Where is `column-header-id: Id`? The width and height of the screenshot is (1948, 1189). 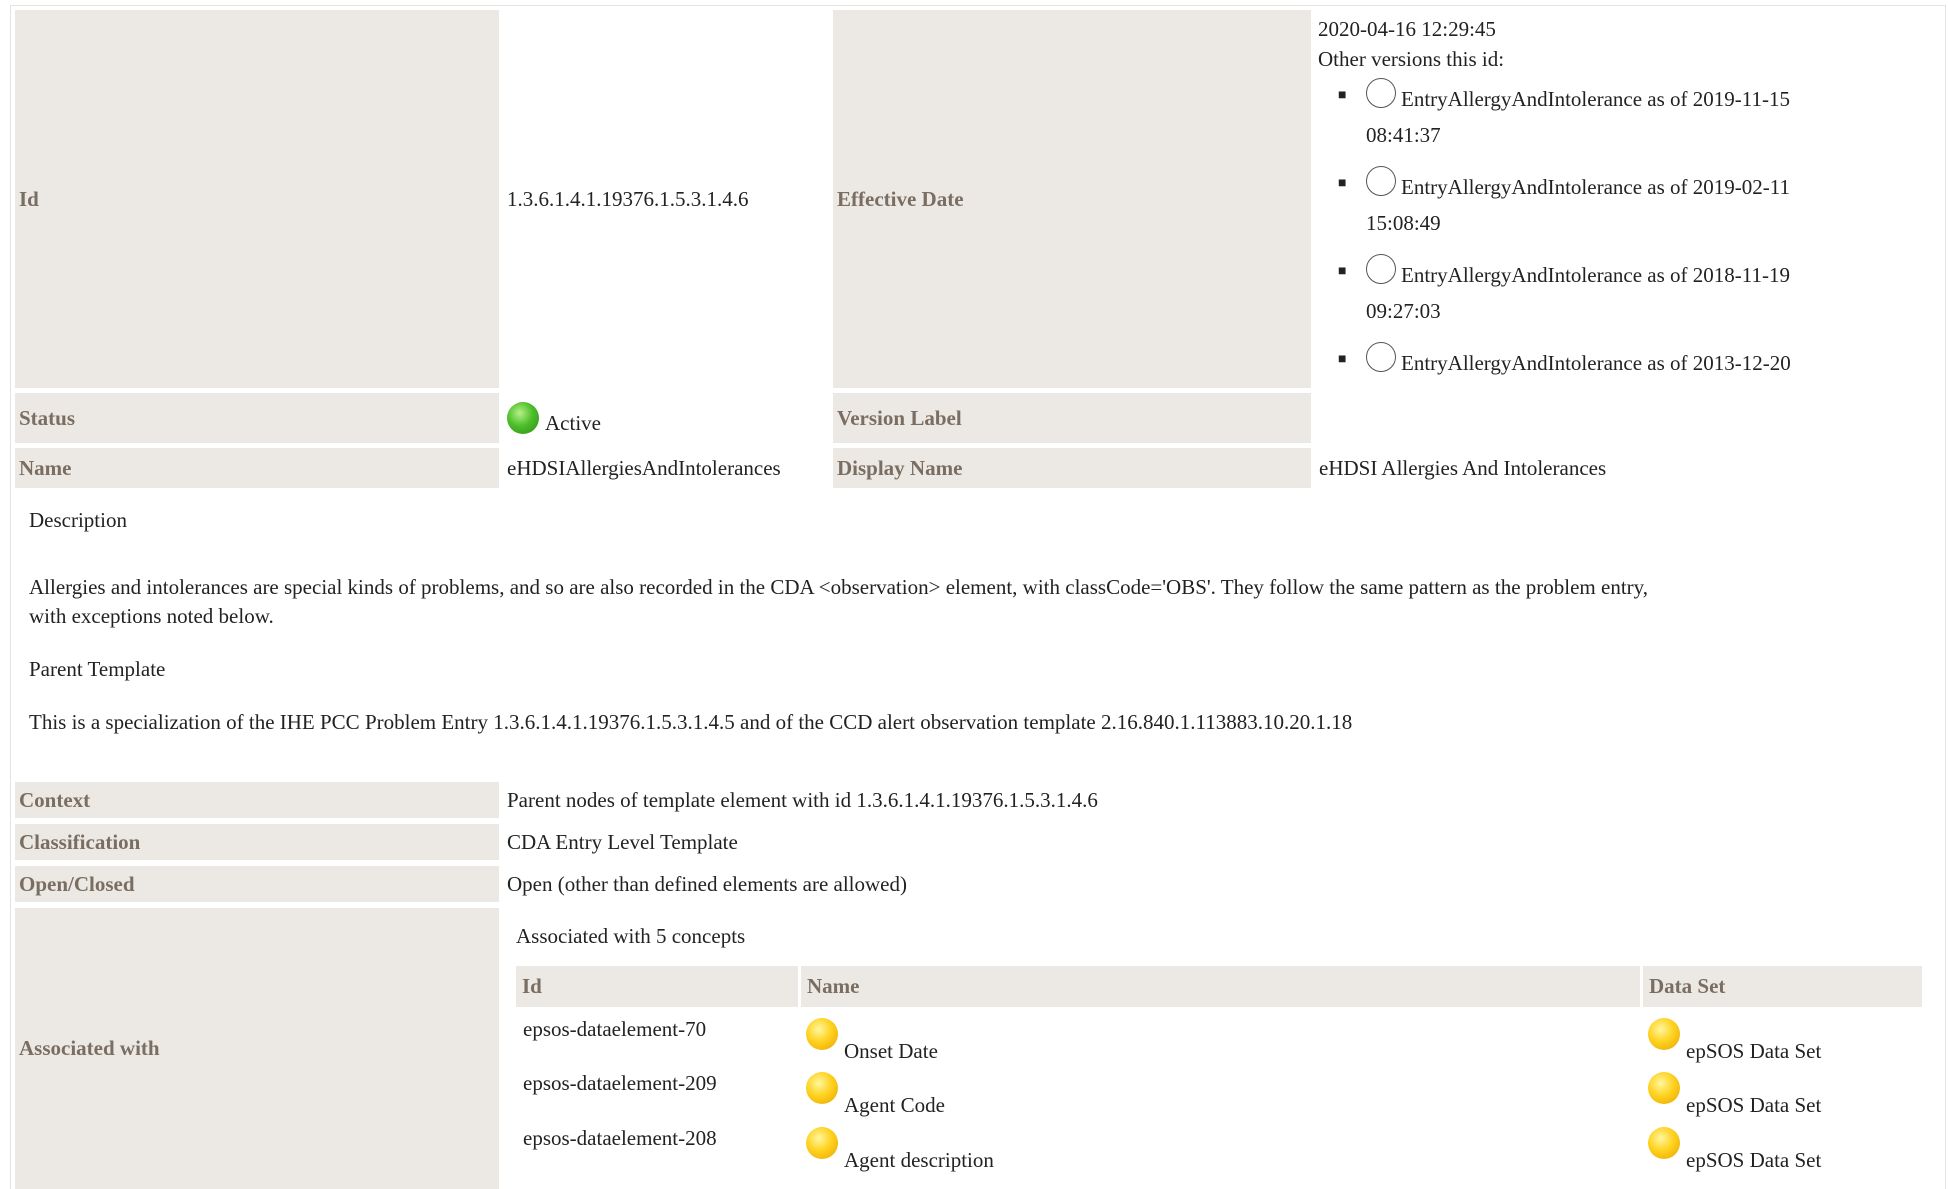 column-header-id: Id is located at coordinates (532, 986).